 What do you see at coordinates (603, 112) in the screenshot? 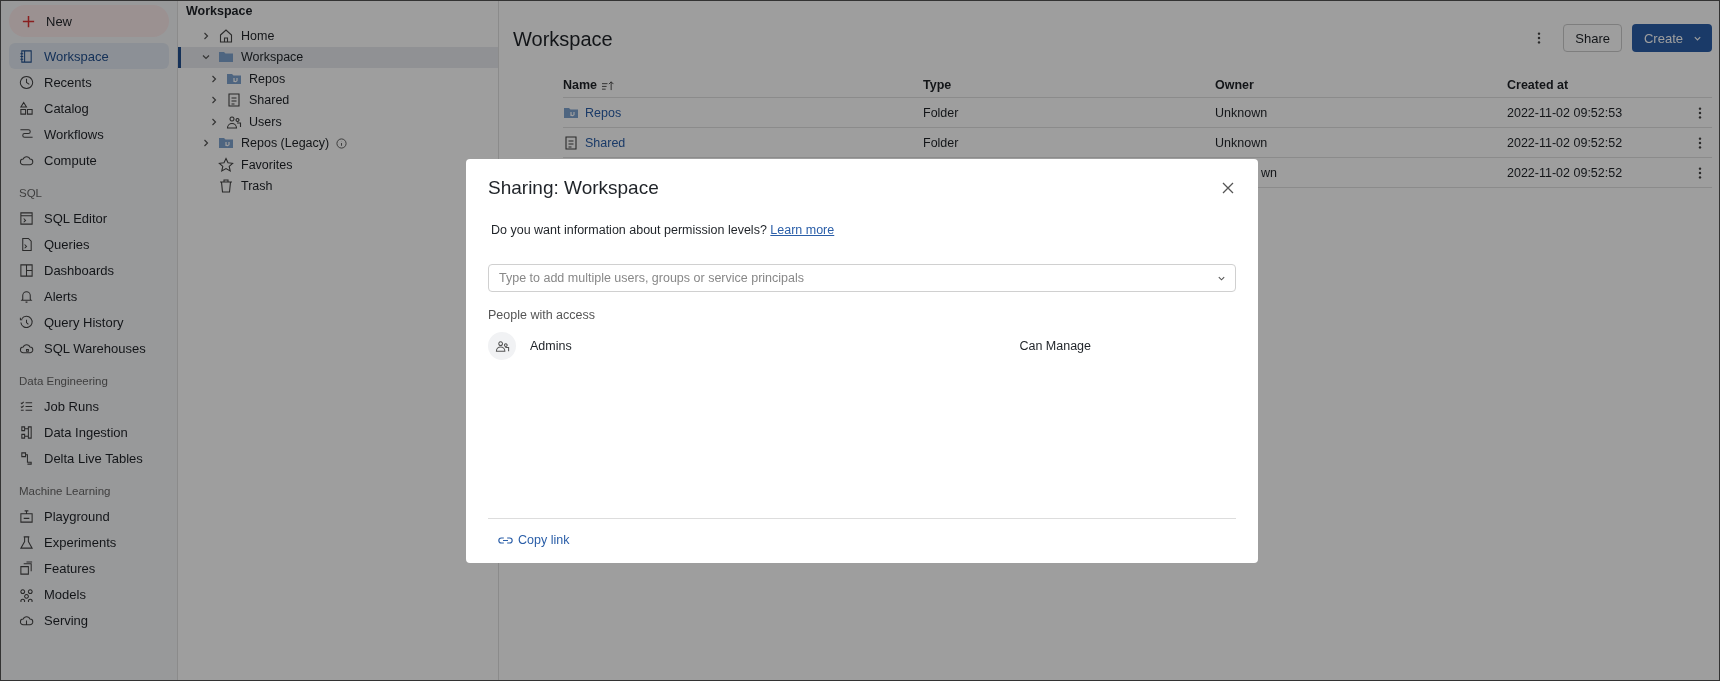
I see `item-link: Repos` at bounding box center [603, 112].